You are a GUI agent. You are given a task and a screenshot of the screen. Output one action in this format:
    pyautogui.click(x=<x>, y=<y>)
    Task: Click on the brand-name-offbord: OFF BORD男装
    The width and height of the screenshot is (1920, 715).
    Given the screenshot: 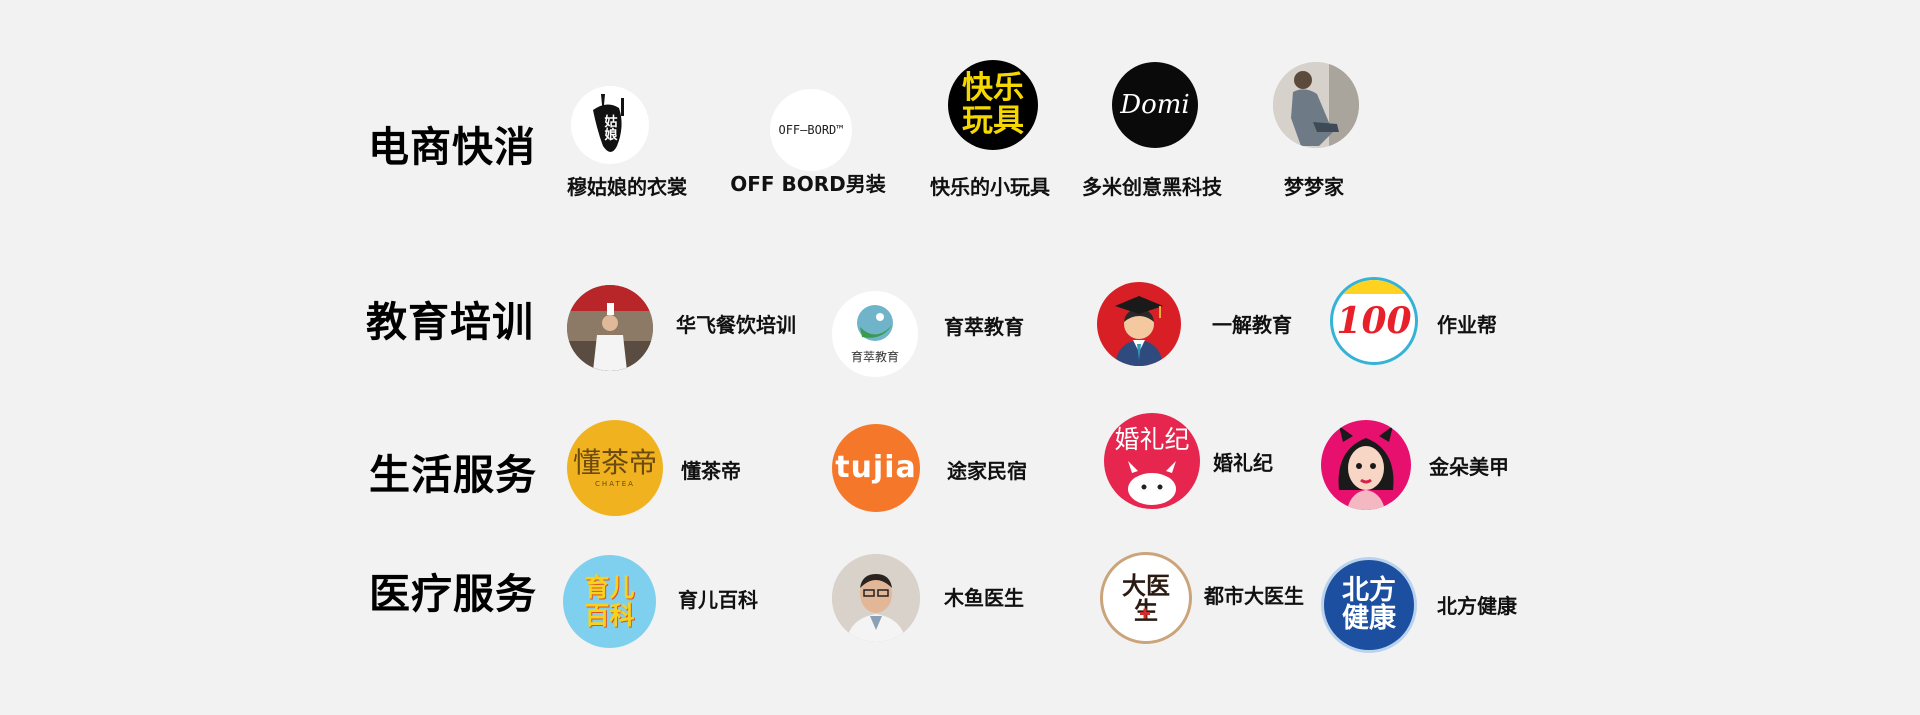 What is the action you would take?
    pyautogui.click(x=808, y=182)
    